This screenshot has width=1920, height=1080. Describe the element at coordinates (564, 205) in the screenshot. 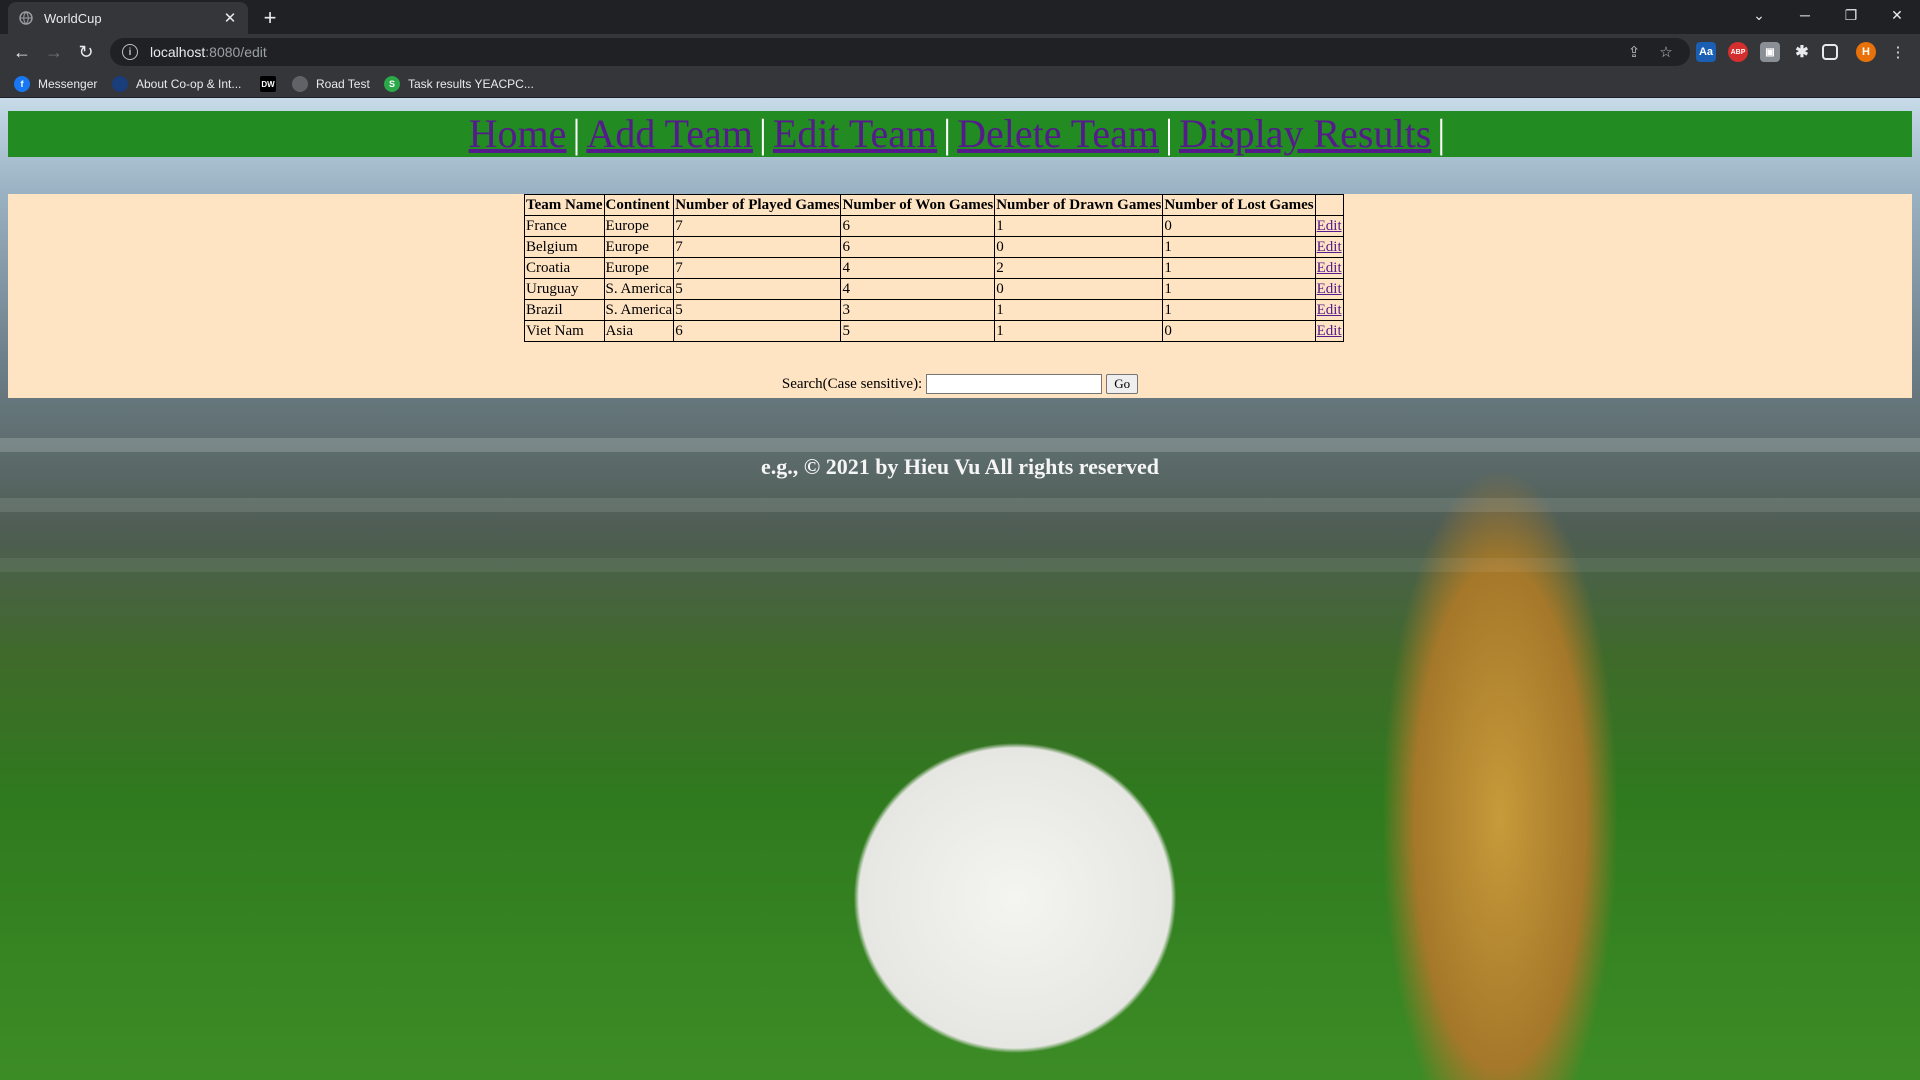

I see `header-team-name: Team Name` at that location.